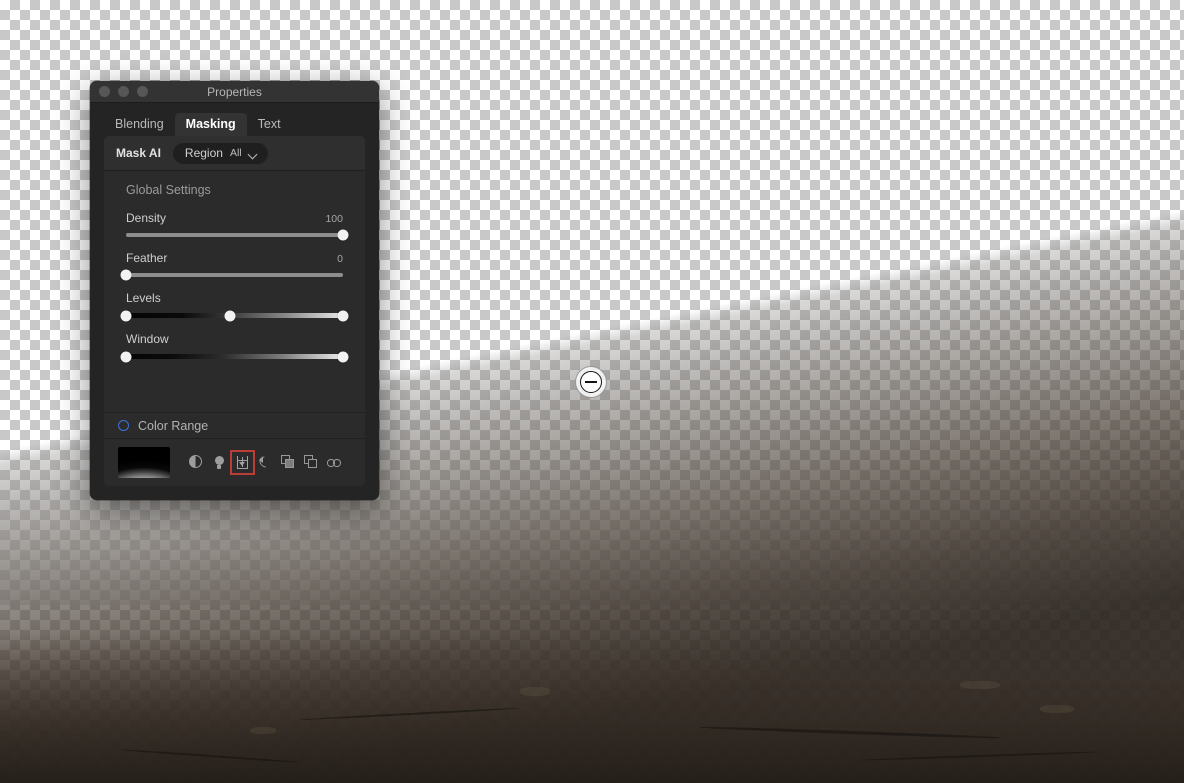 Image resolution: width=1184 pixels, height=783 pixels. I want to click on levels-slider-knob-black, so click(126, 315).